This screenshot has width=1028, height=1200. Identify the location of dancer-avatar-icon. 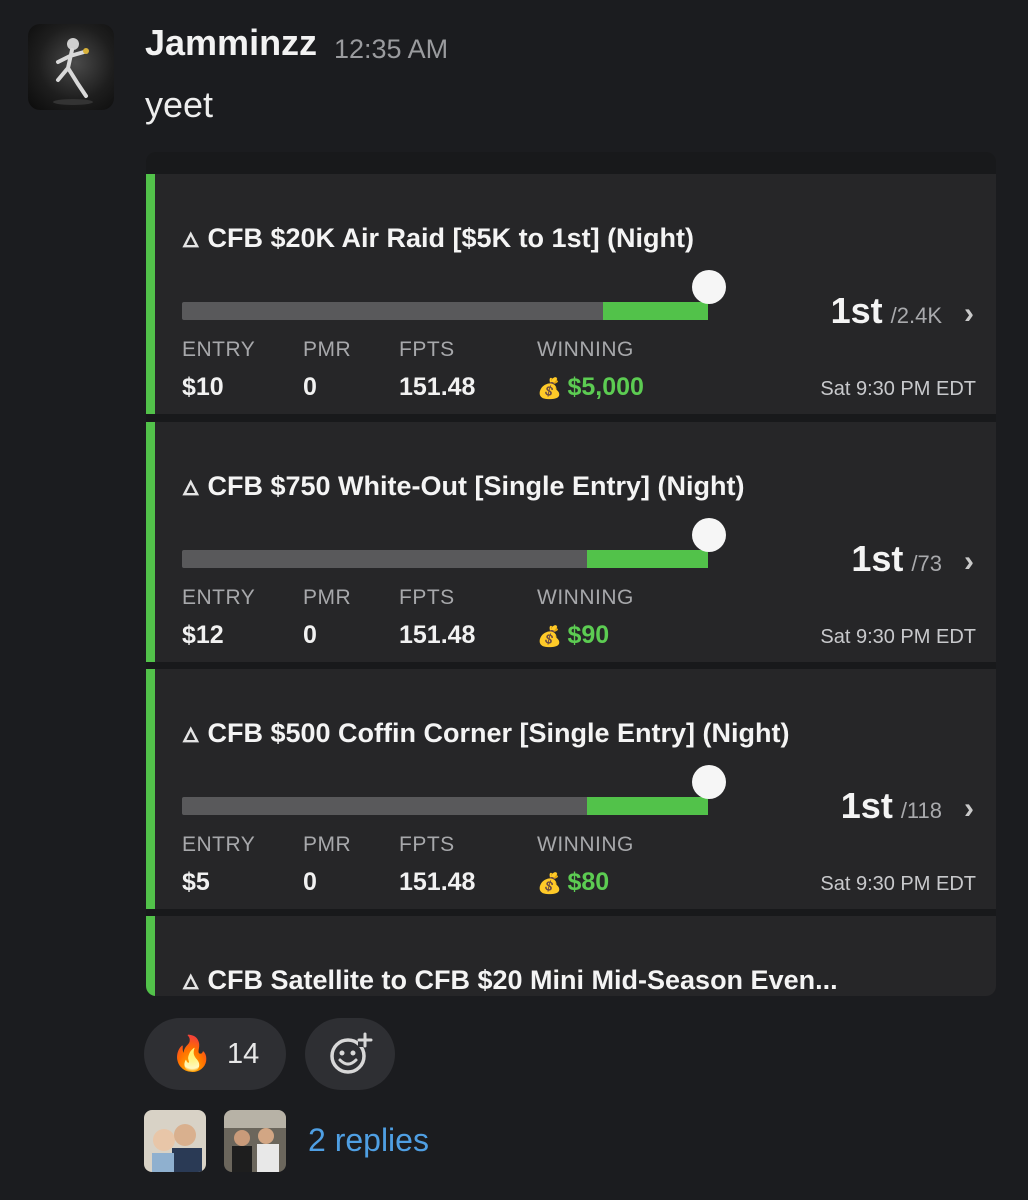
(73, 71).